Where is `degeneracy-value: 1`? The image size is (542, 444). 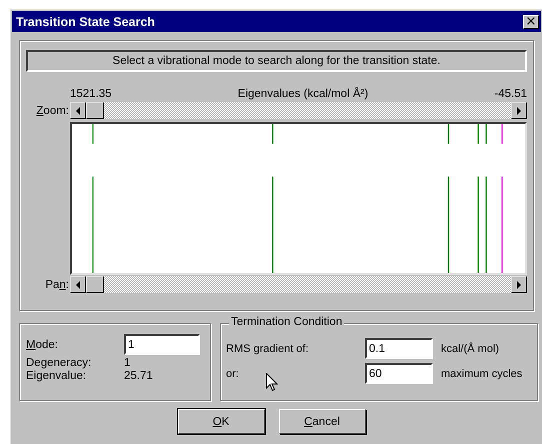
degeneracy-value: 1 is located at coordinates (128, 363).